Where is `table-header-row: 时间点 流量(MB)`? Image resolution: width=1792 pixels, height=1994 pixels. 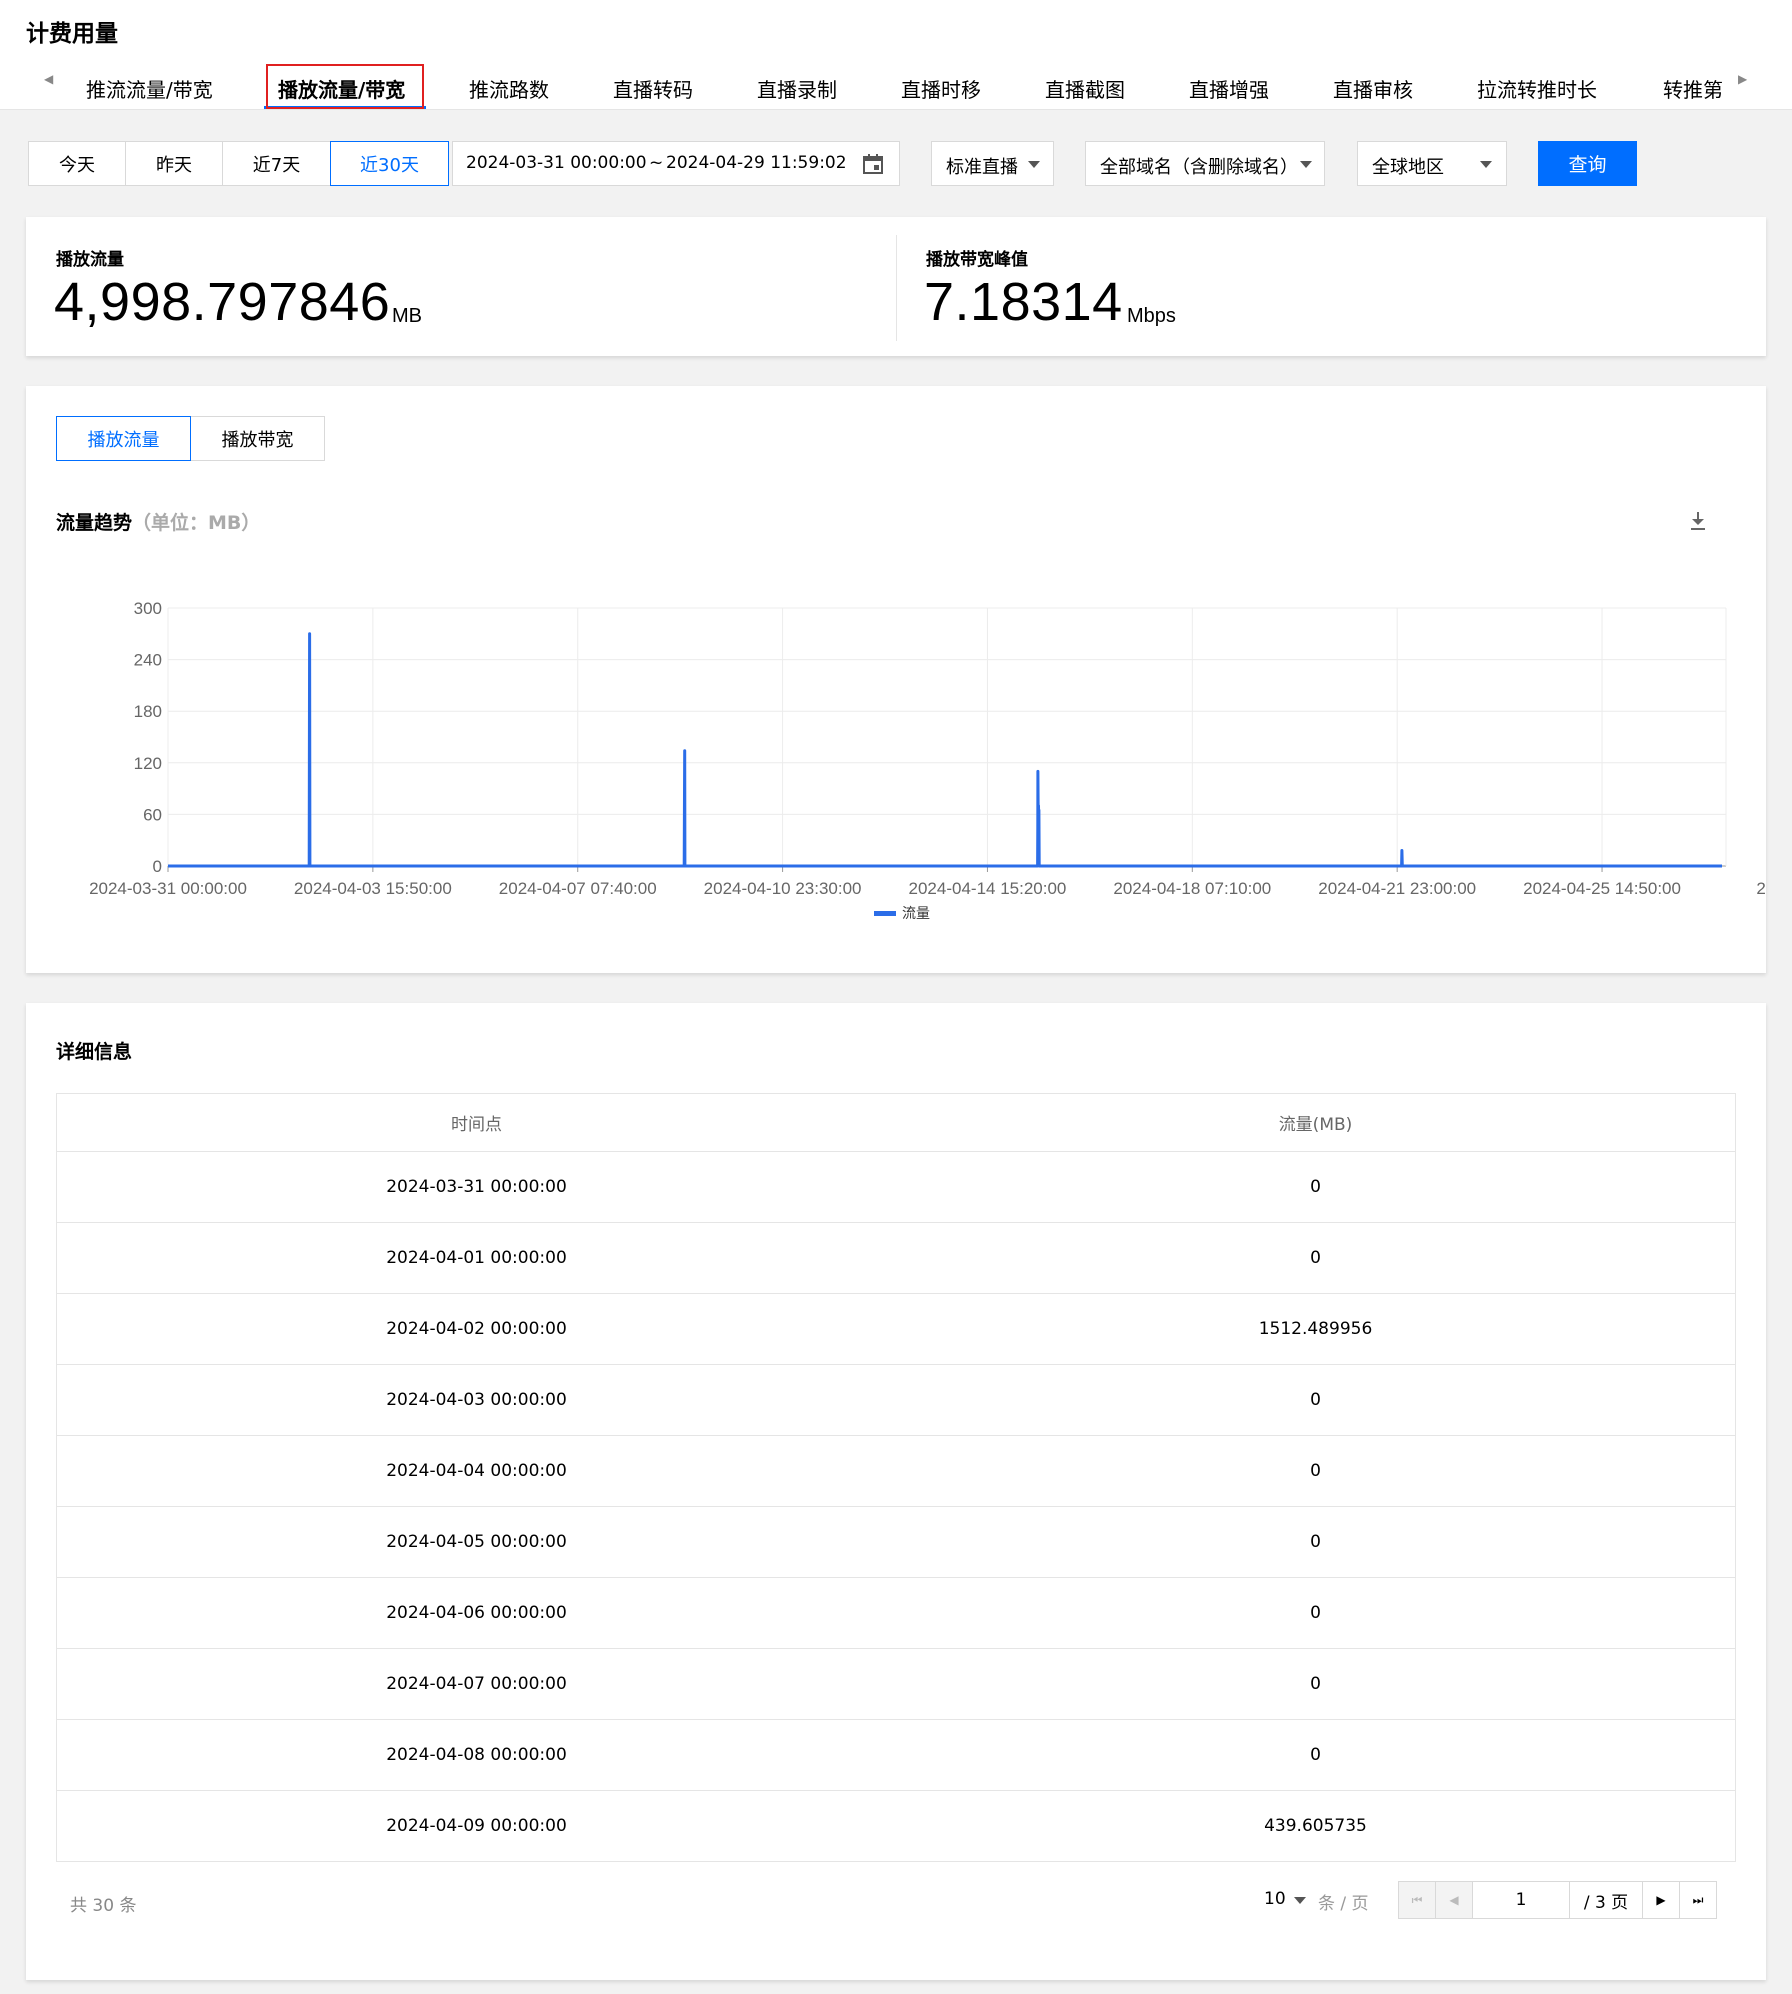 table-header-row: 时间点 流量(MB) is located at coordinates (896, 1122).